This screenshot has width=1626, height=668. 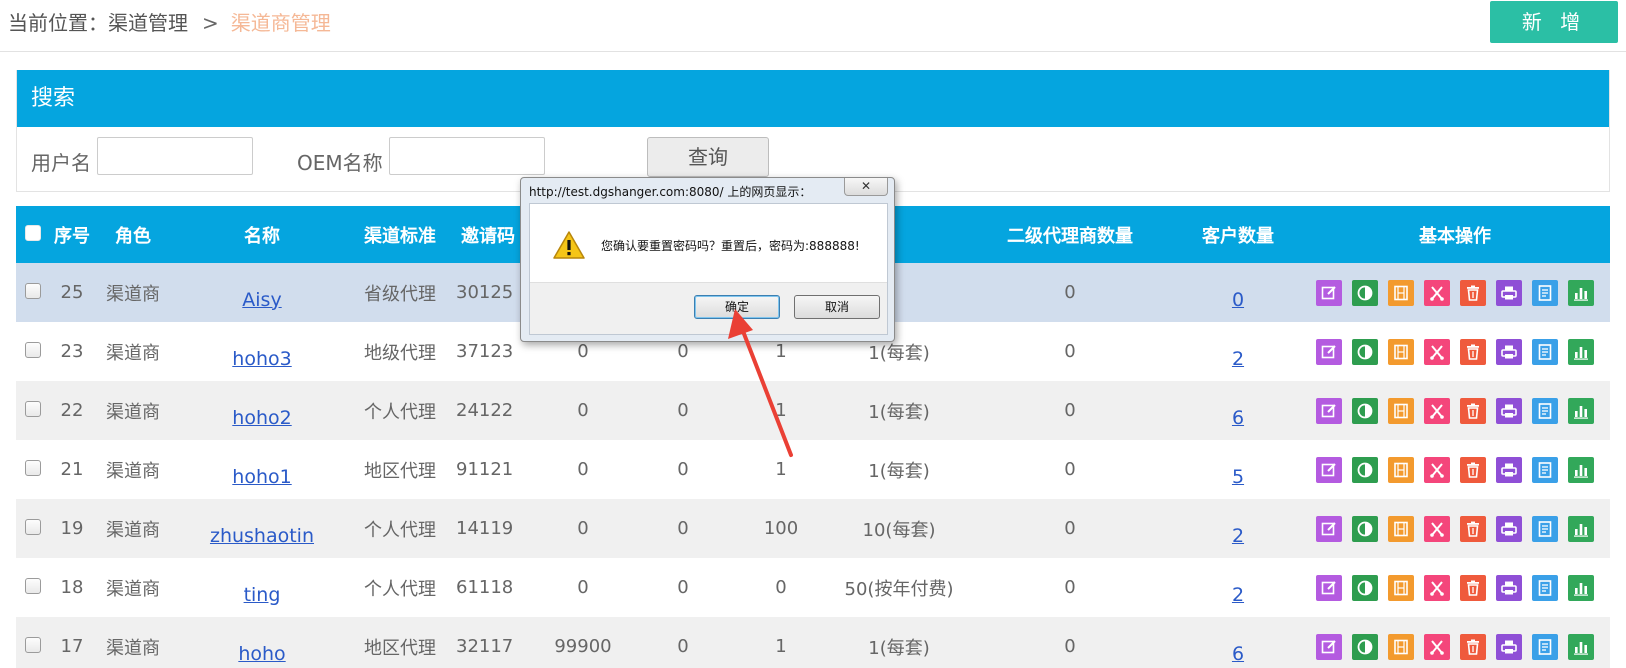 What do you see at coordinates (261, 300) in the screenshot?
I see `cell-name-link: Aisy` at bounding box center [261, 300].